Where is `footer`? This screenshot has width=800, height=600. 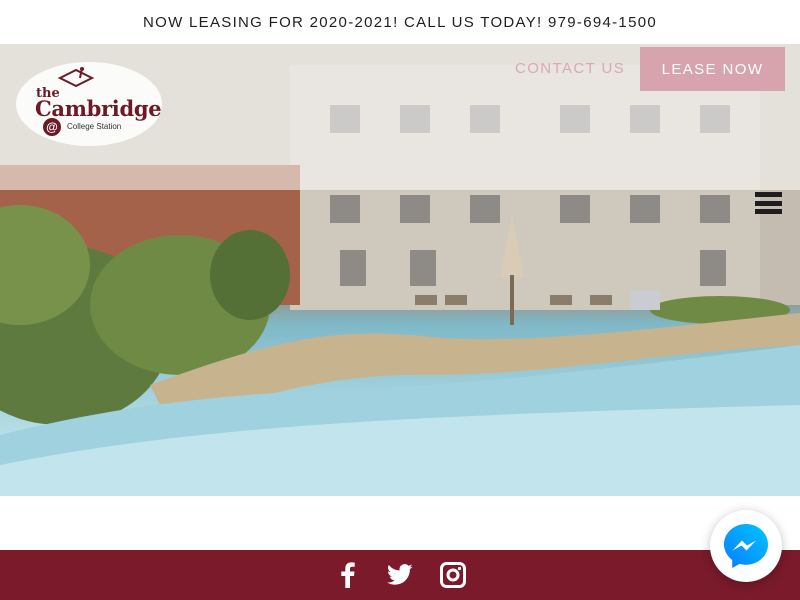 footer is located at coordinates (400, 575).